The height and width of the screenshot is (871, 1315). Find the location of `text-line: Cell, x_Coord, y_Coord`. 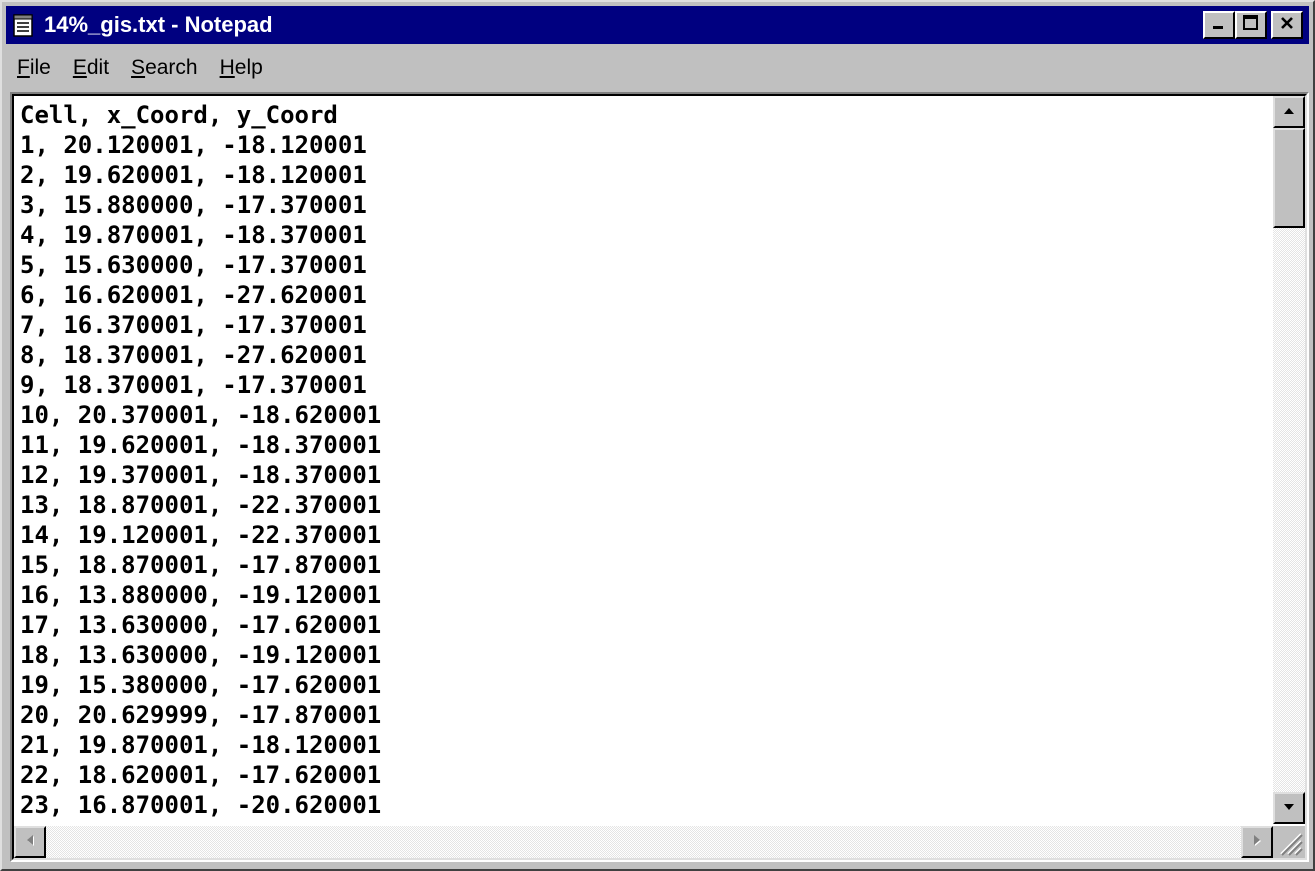

text-line: Cell, x_Coord, y_Coord is located at coordinates (179, 115).